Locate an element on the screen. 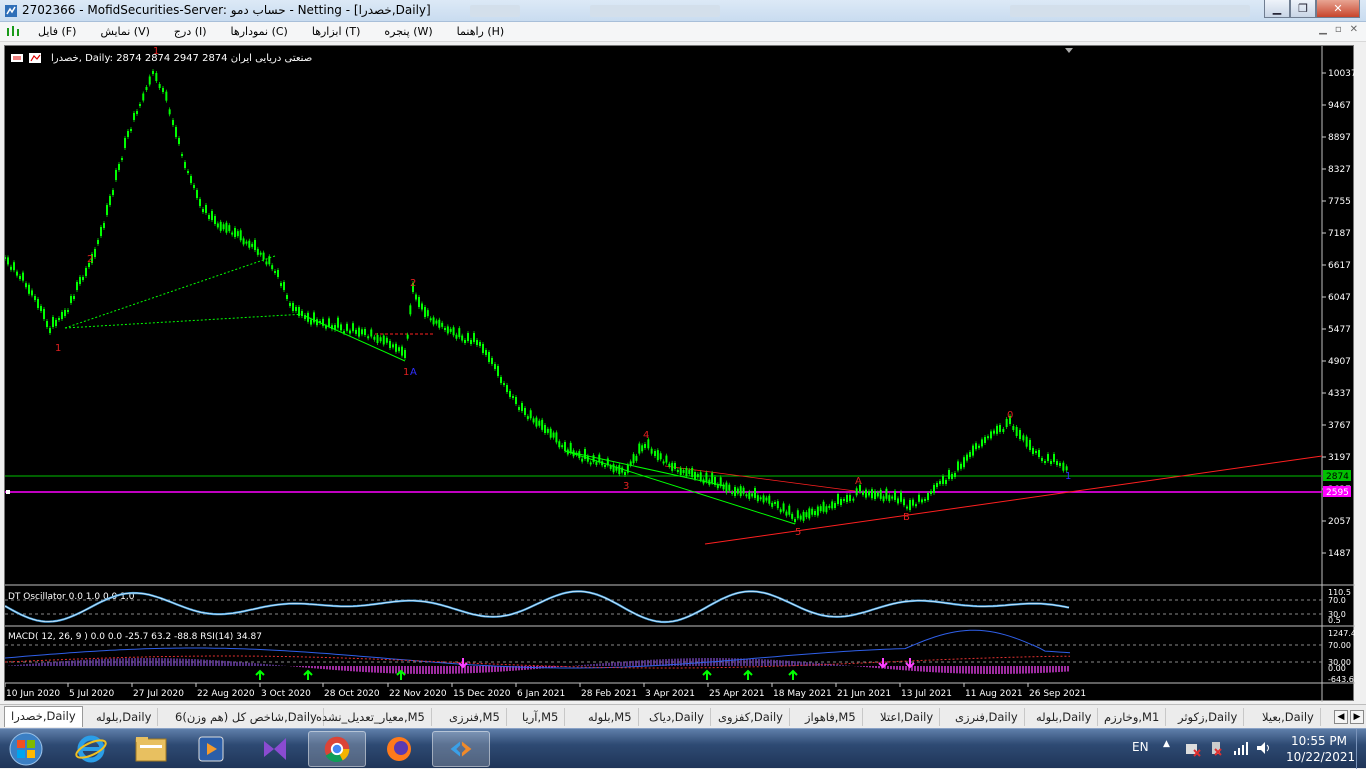 The image size is (1366, 769). tab-scroll-right-button: ▶ is located at coordinates (1357, 717).